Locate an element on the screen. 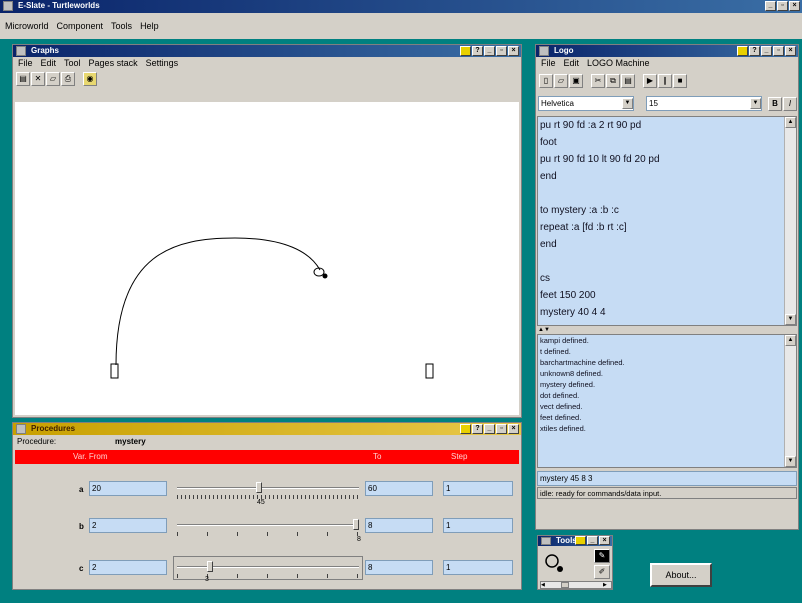 The height and width of the screenshot is (603, 802). restore-icon: ▫ is located at coordinates (782, 6).